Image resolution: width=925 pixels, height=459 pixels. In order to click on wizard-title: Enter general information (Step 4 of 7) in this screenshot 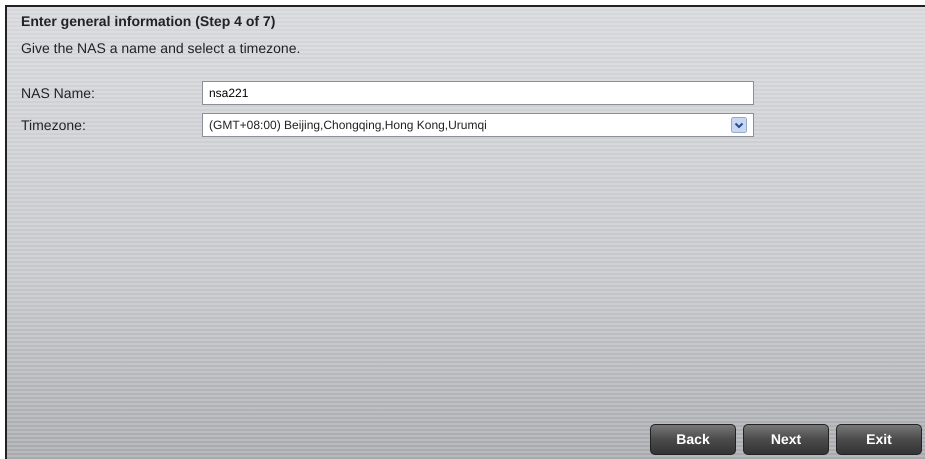, I will do `click(148, 21)`.